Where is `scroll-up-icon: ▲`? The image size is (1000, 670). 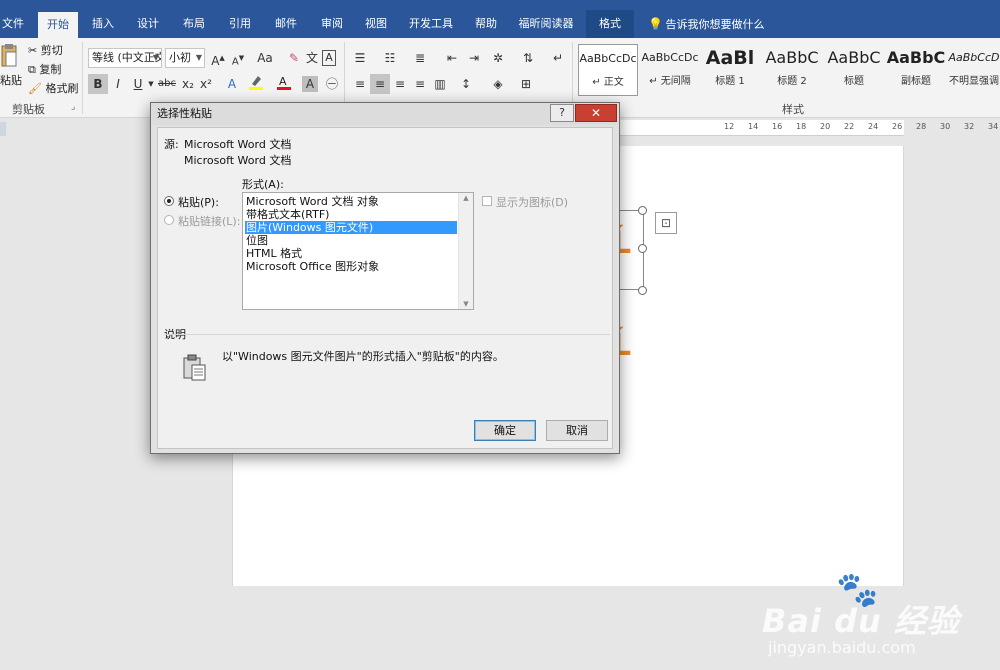 scroll-up-icon: ▲ is located at coordinates (466, 198).